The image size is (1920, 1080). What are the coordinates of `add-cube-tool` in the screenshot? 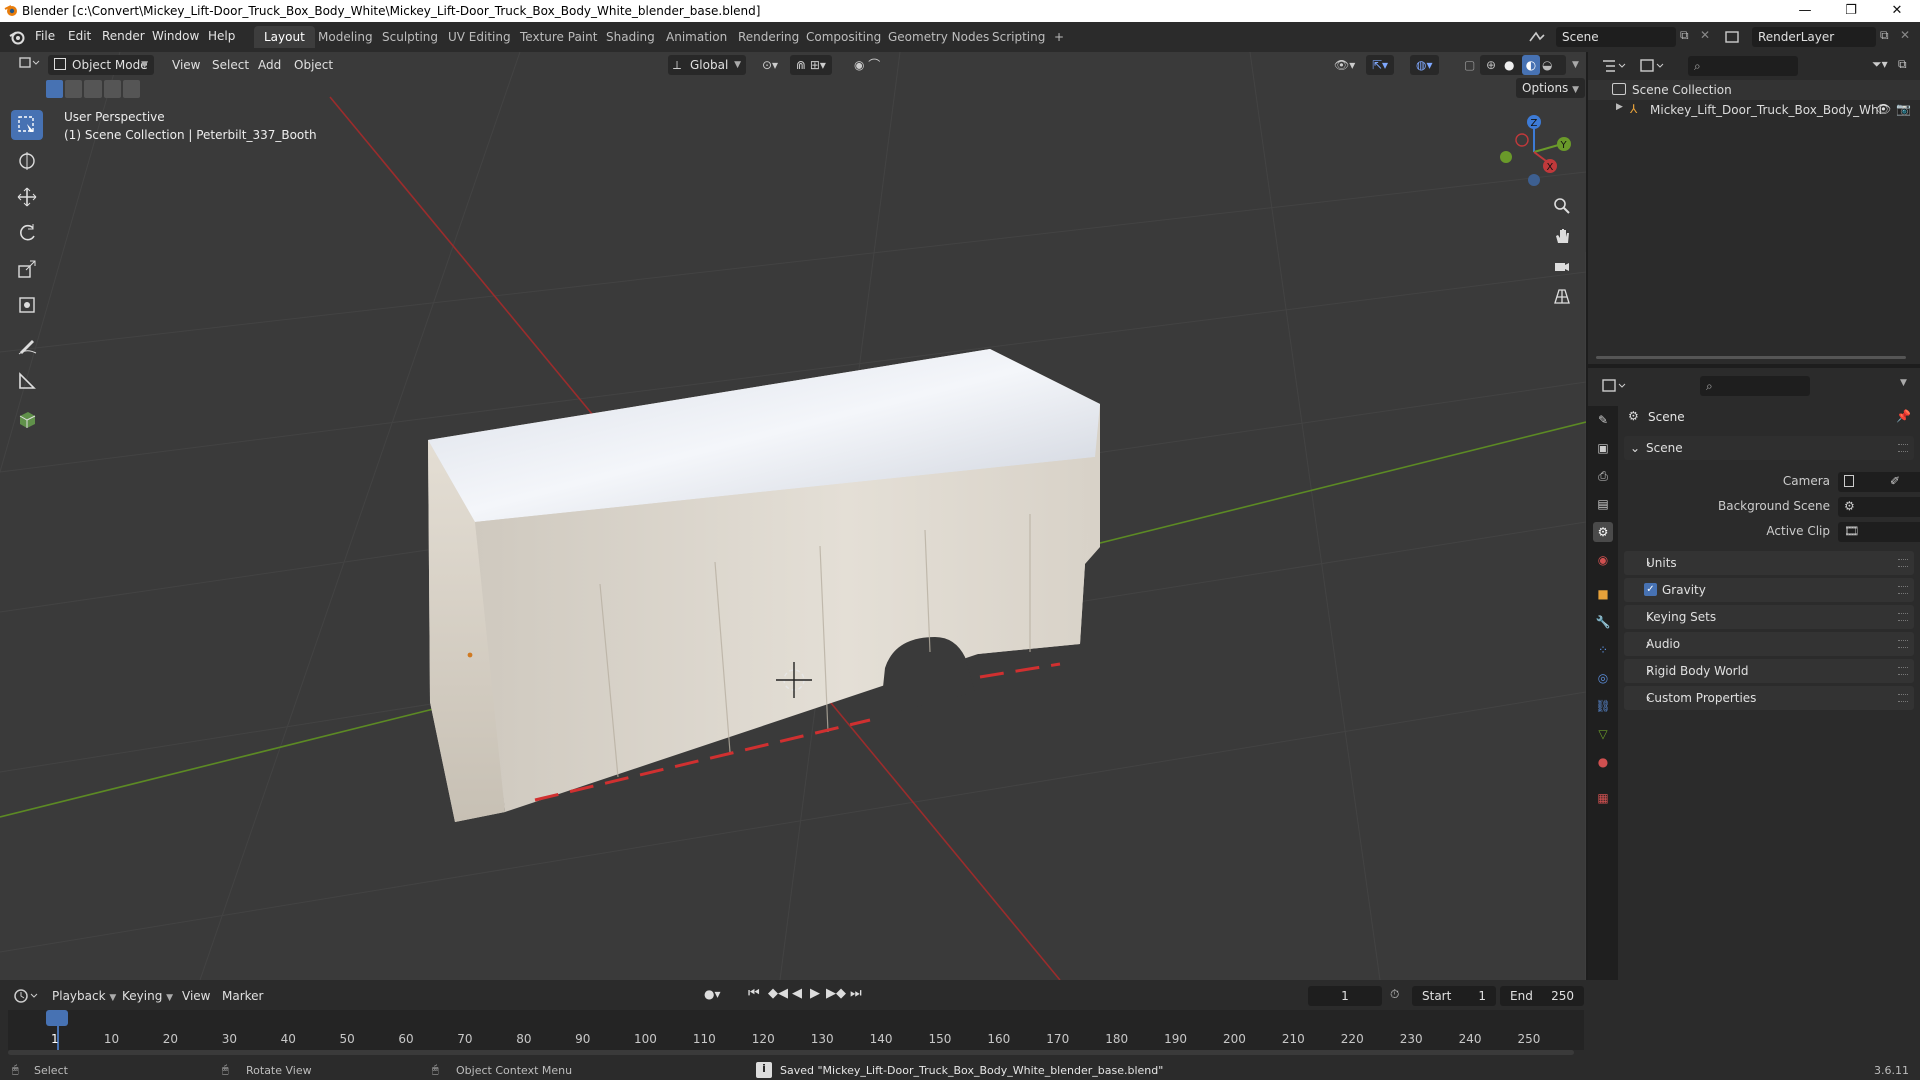 It's located at (27, 419).